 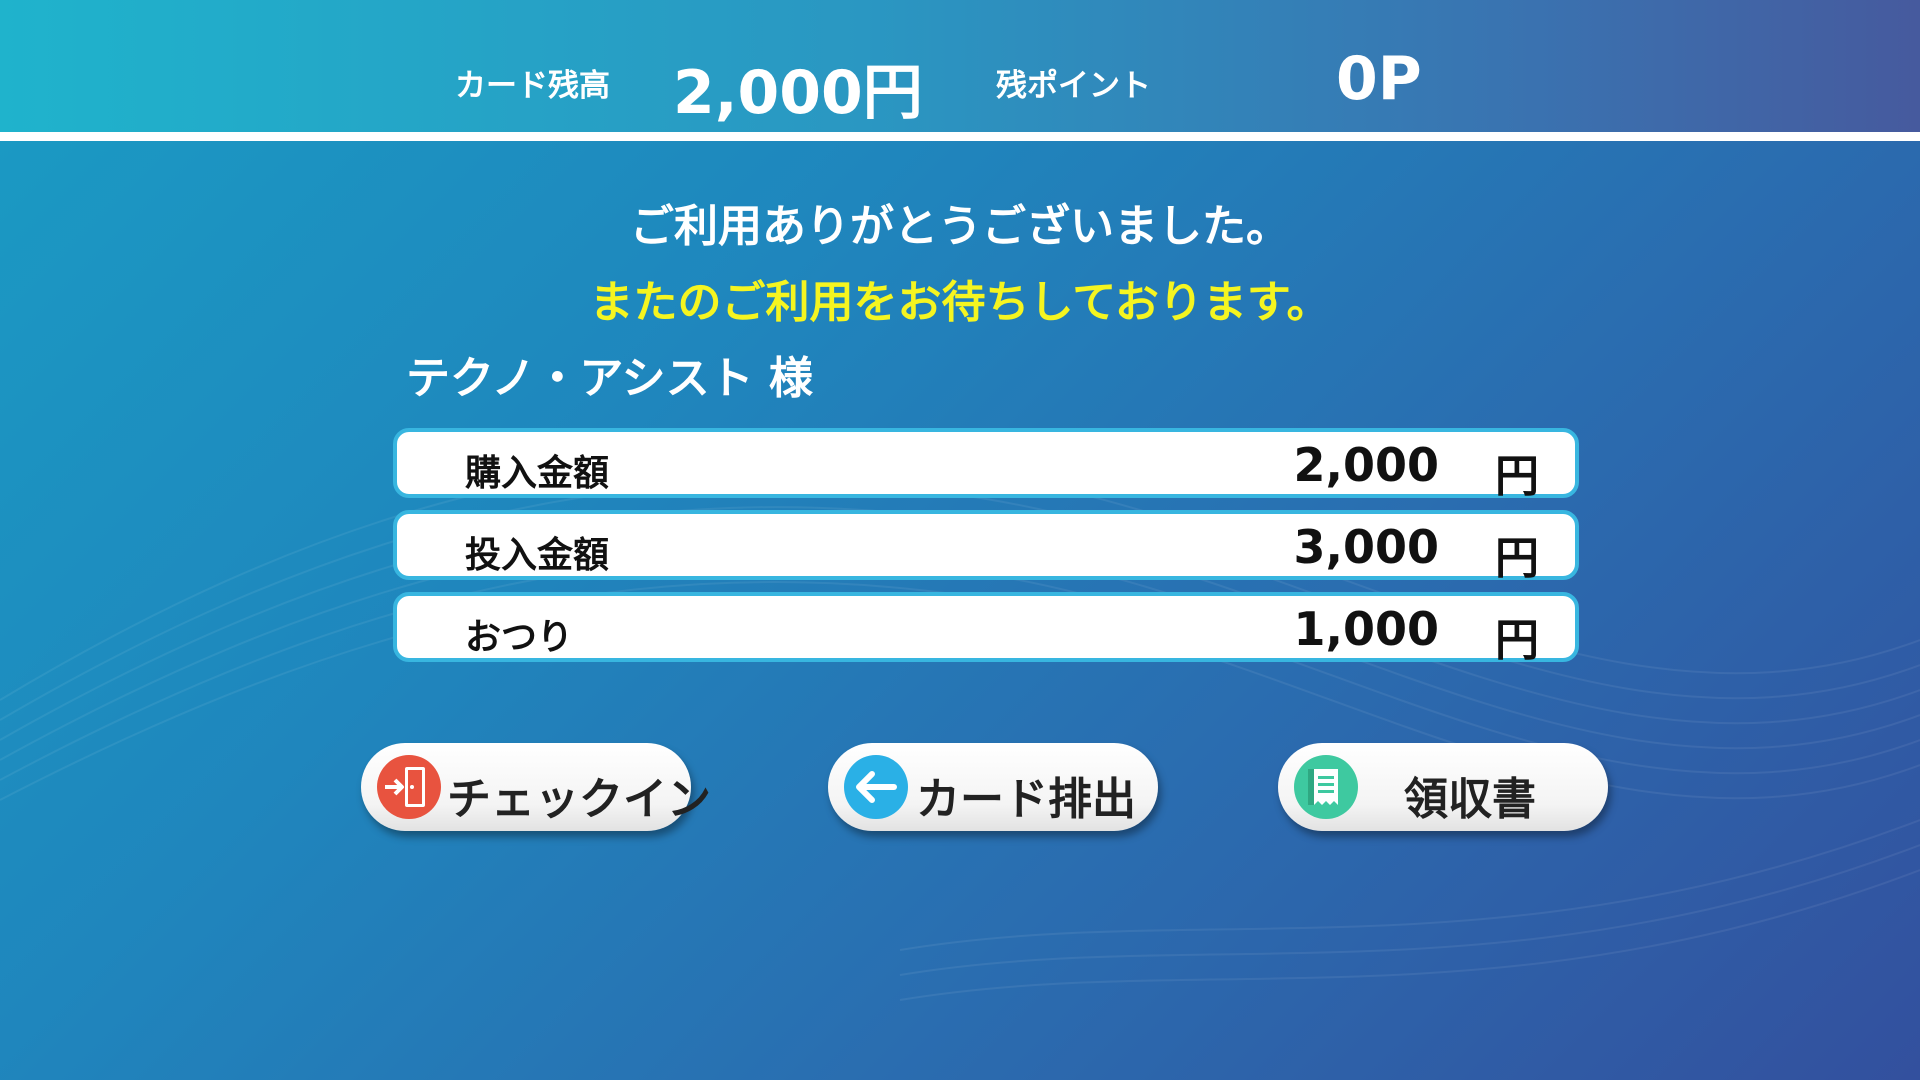 What do you see at coordinates (532, 86) in the screenshot?
I see `card-balance-label: カード残高` at bounding box center [532, 86].